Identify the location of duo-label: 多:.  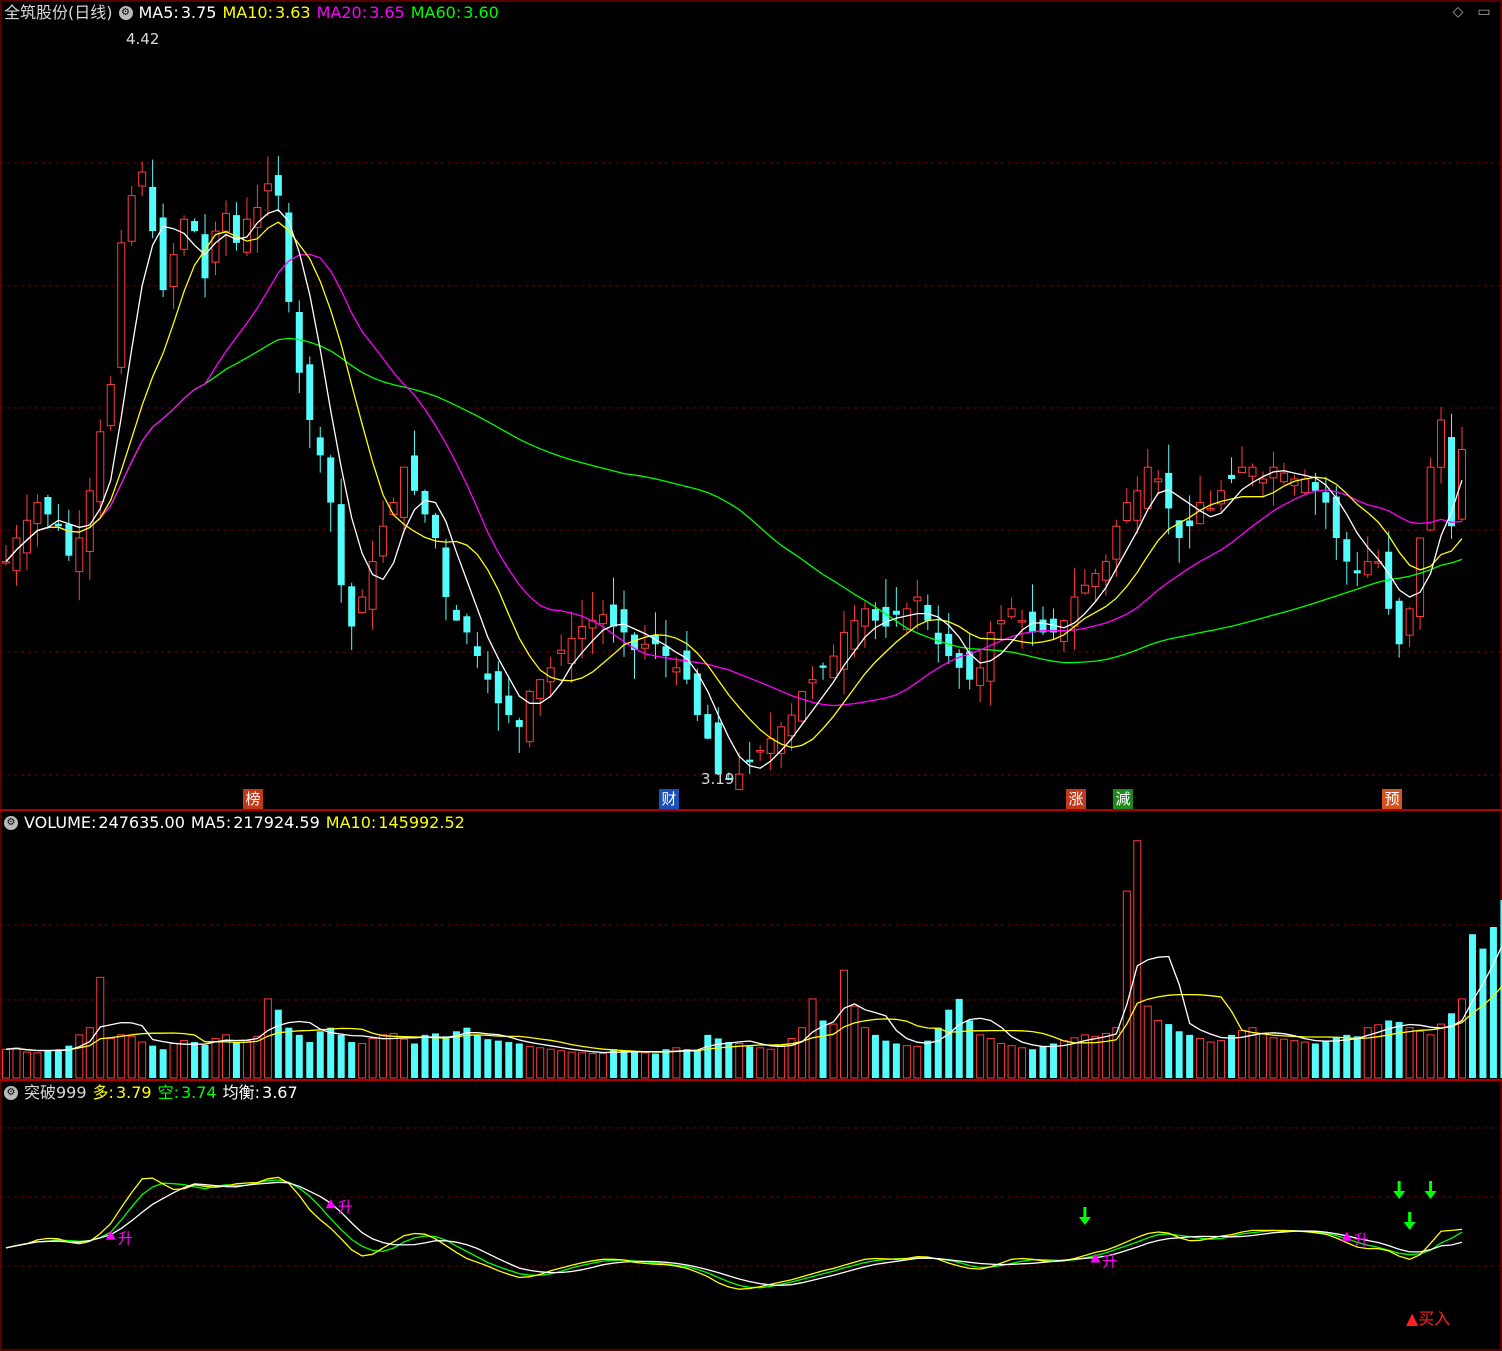
(103, 1092).